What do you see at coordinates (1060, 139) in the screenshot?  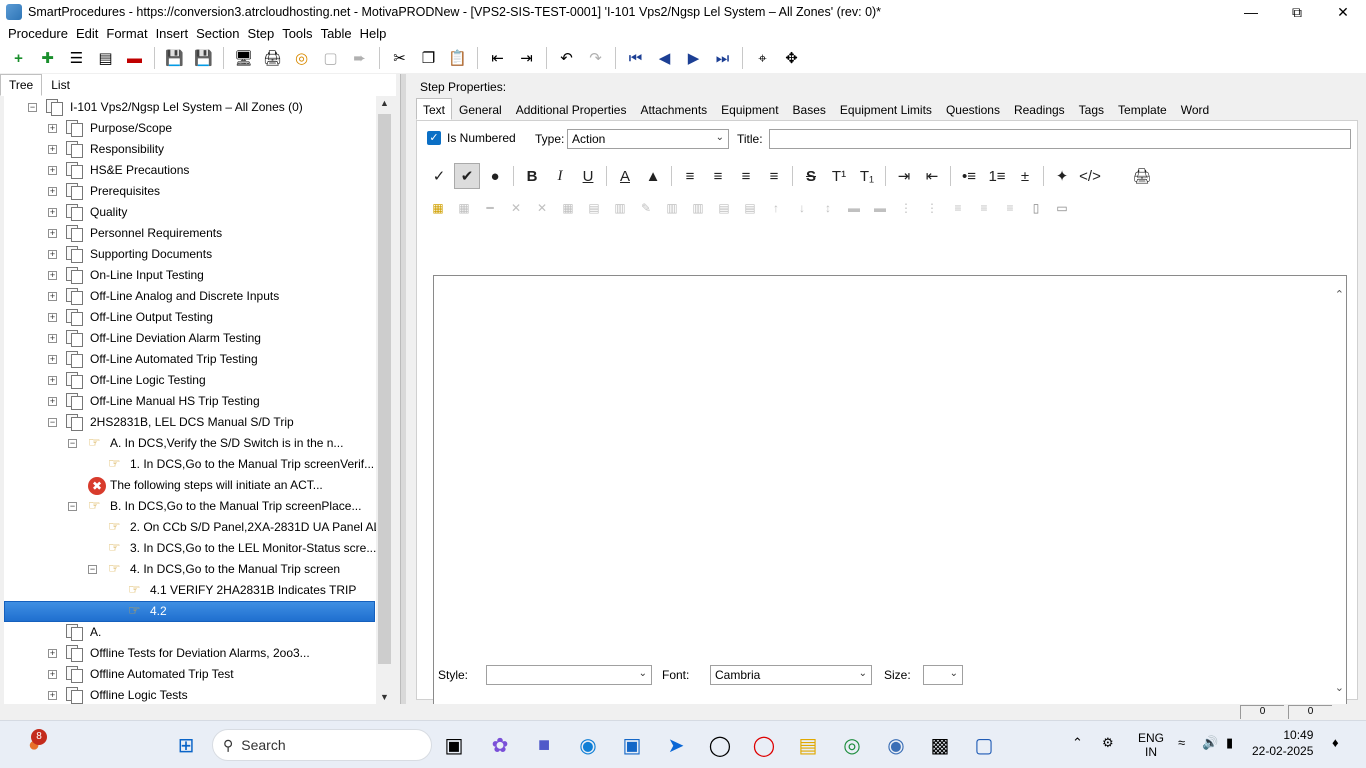 I see `title-input` at bounding box center [1060, 139].